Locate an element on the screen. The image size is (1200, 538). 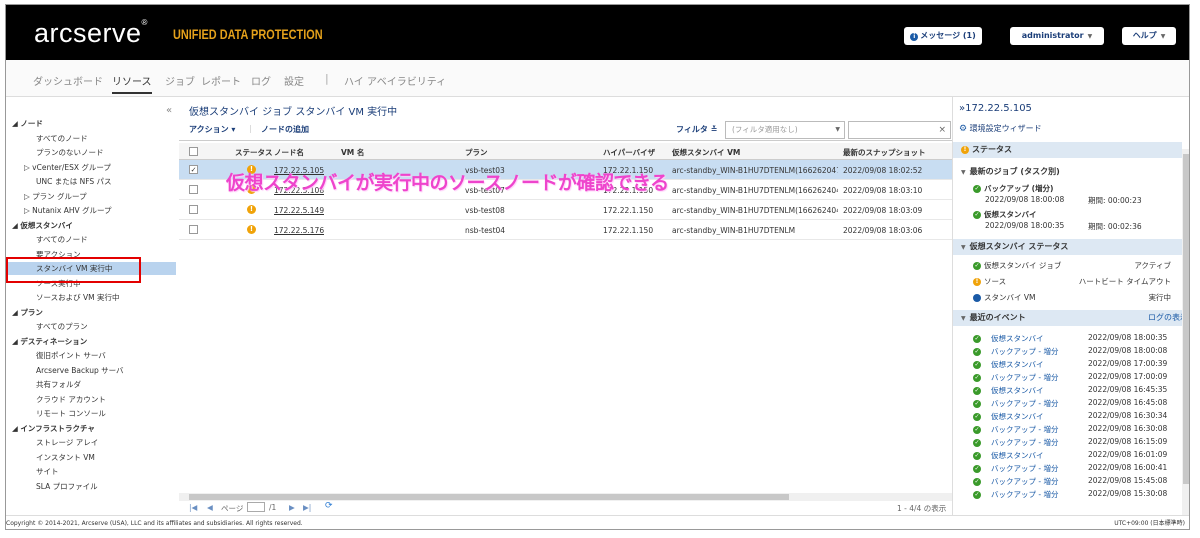
nav-jobs: ジョブ is located at coordinates (180, 80).